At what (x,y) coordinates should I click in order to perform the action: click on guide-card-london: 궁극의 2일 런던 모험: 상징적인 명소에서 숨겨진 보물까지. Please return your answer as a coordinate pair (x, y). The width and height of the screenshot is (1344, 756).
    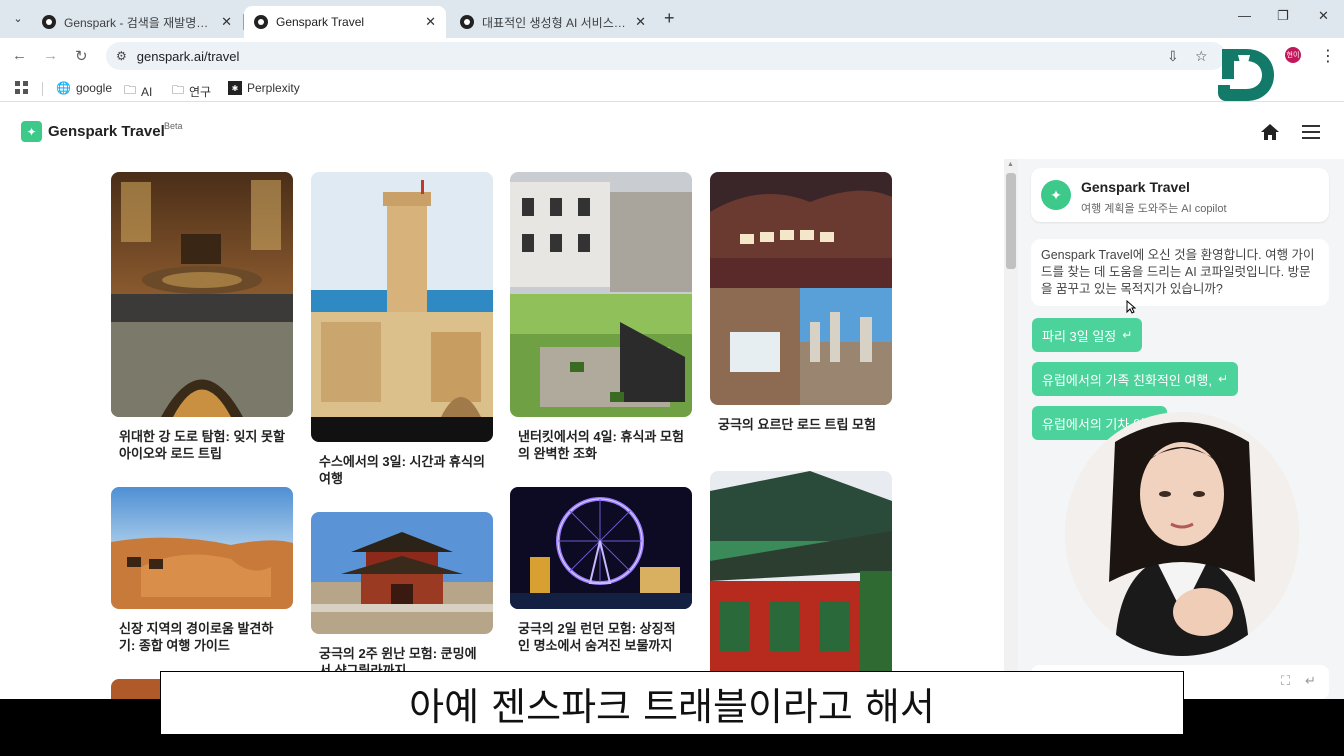
    Looking at the image, I should click on (601, 570).